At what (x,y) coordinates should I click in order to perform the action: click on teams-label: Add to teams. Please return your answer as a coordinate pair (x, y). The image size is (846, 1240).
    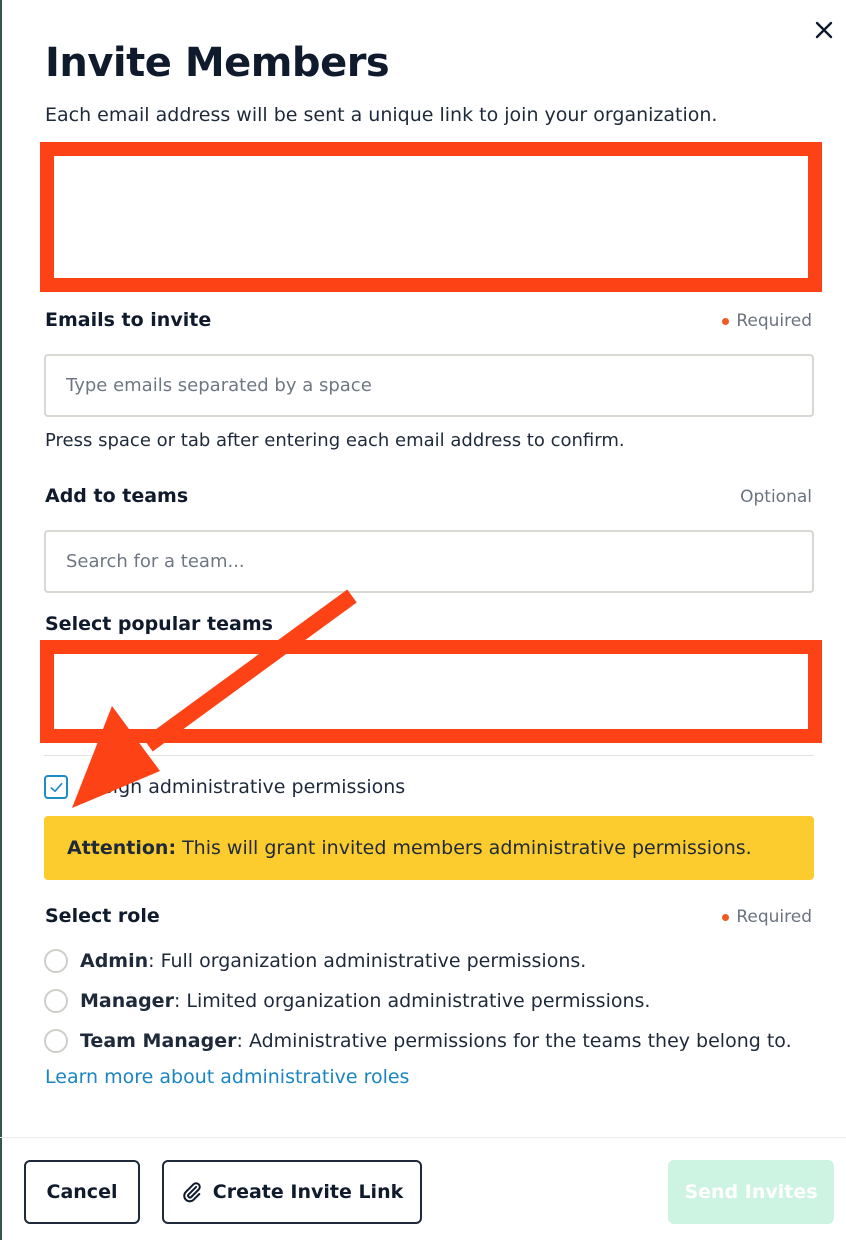
    Looking at the image, I should click on (117, 496).